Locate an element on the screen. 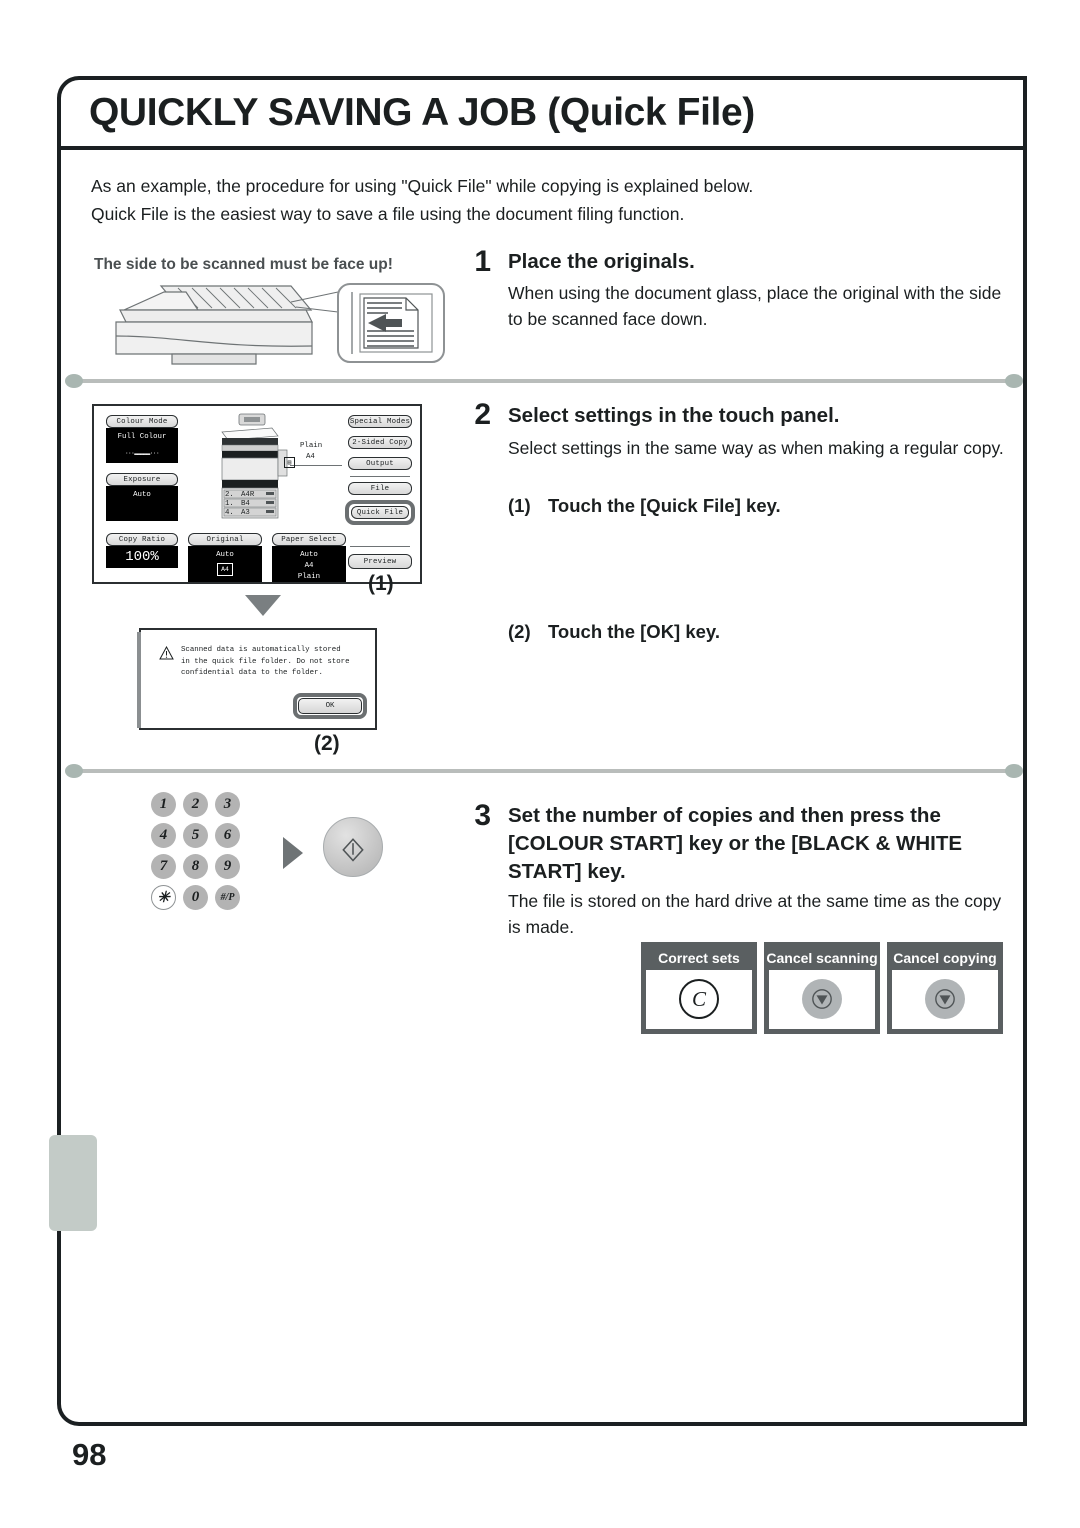 The height and width of the screenshot is (1528, 1080). tray-row-3-size: A3 is located at coordinates (245, 513).